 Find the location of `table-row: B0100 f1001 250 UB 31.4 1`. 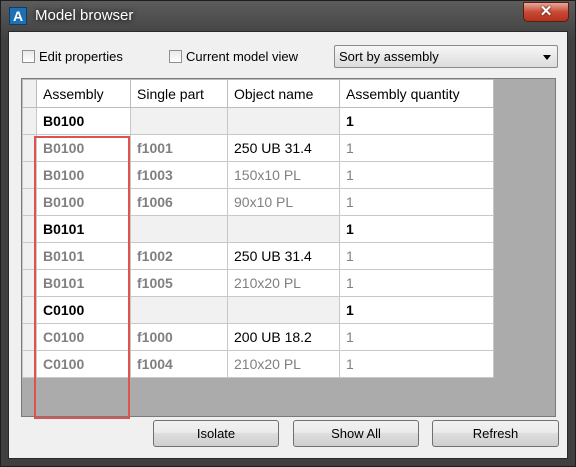

table-row: B0100 f1001 250 UB 31.4 1 is located at coordinates (258, 148).